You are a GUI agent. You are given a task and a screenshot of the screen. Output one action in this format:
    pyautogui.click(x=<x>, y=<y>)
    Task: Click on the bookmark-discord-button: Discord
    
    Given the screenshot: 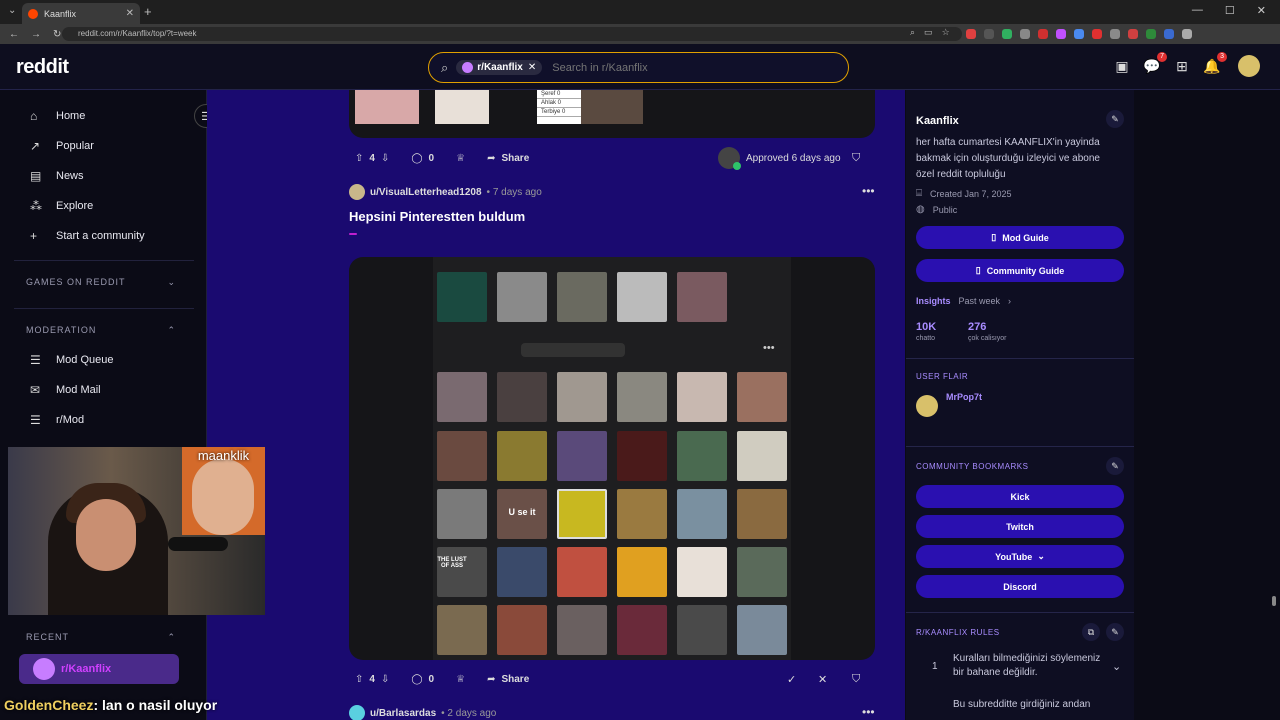 What is the action you would take?
    pyautogui.click(x=1020, y=586)
    